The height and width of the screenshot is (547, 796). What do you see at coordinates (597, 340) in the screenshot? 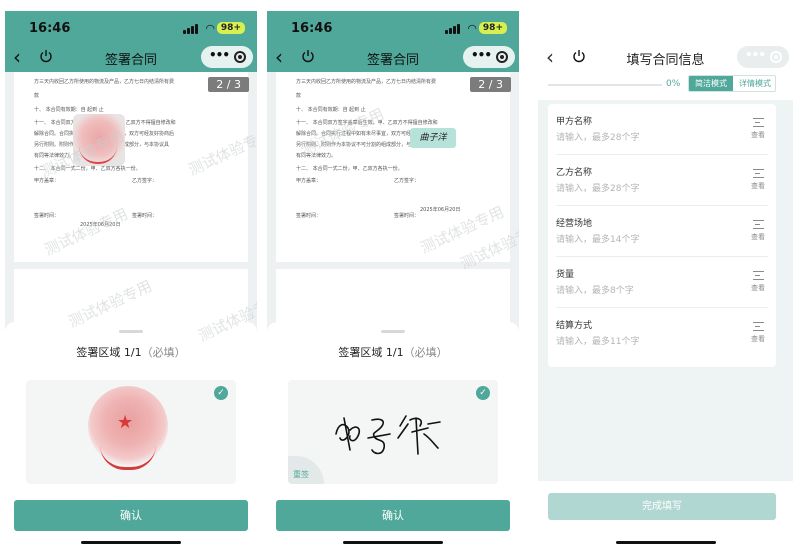
I see `field-input: 请输入，最多11个字` at bounding box center [597, 340].